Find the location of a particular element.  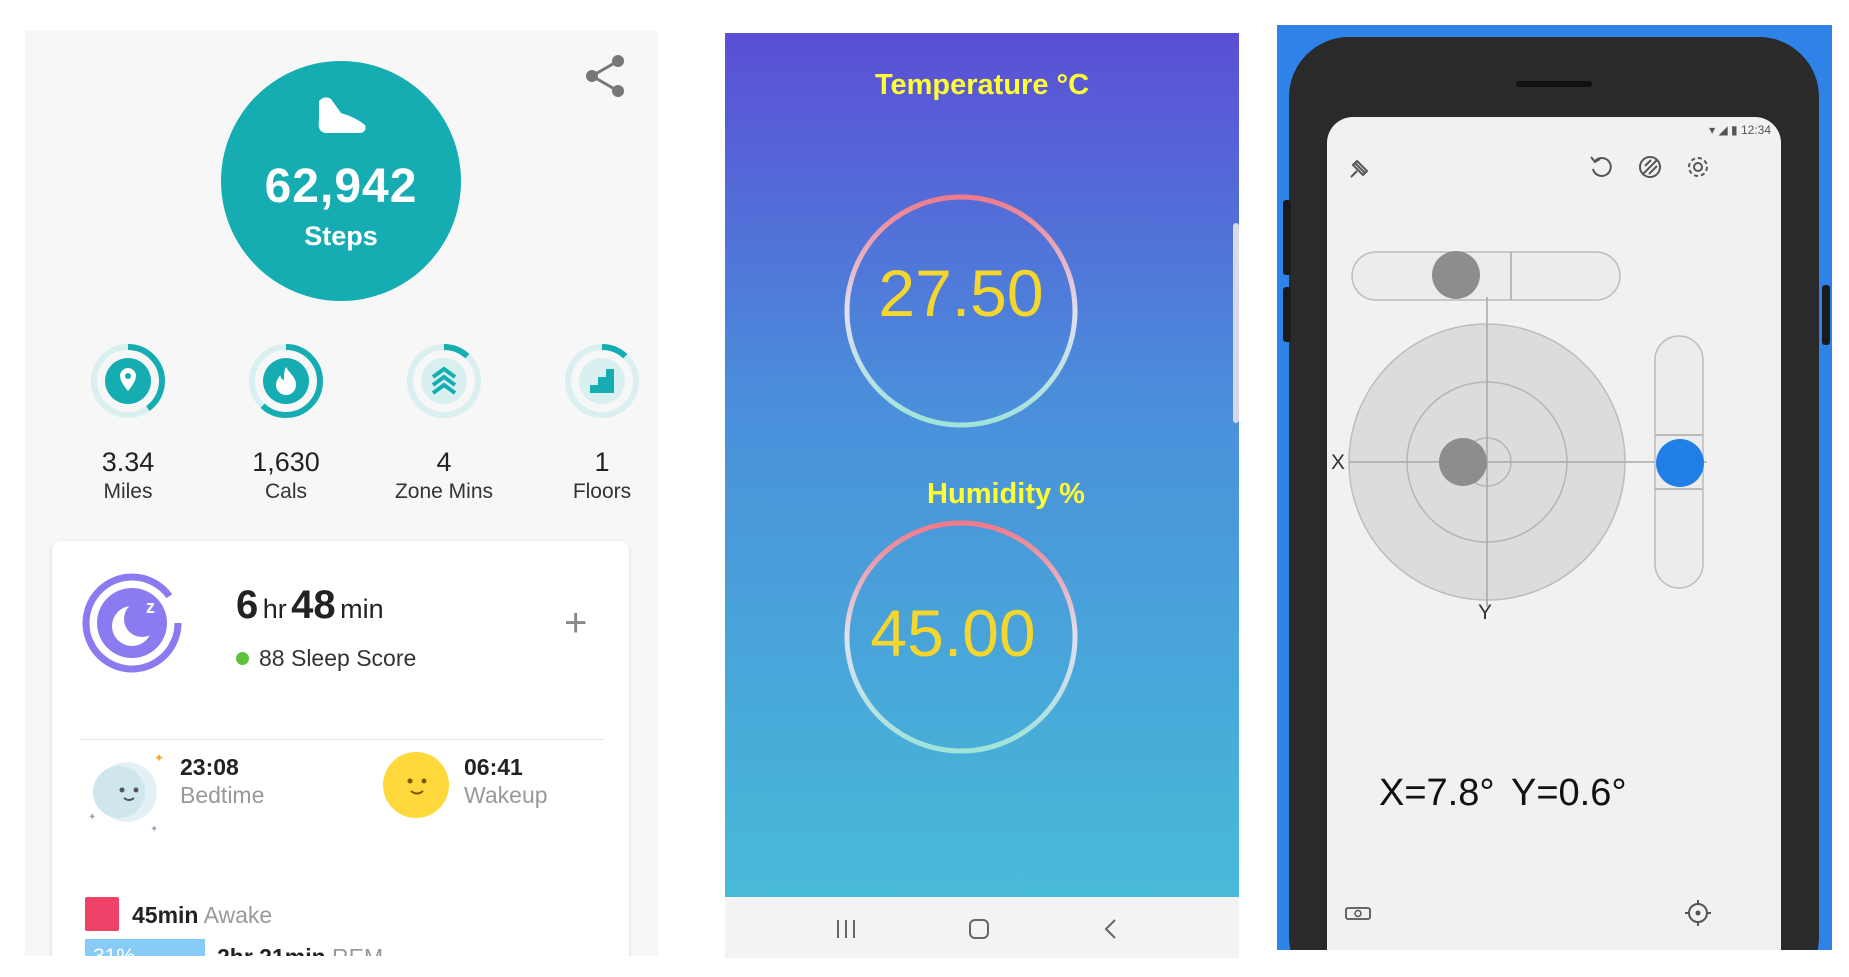

android-nav-bar is located at coordinates (982, 927).